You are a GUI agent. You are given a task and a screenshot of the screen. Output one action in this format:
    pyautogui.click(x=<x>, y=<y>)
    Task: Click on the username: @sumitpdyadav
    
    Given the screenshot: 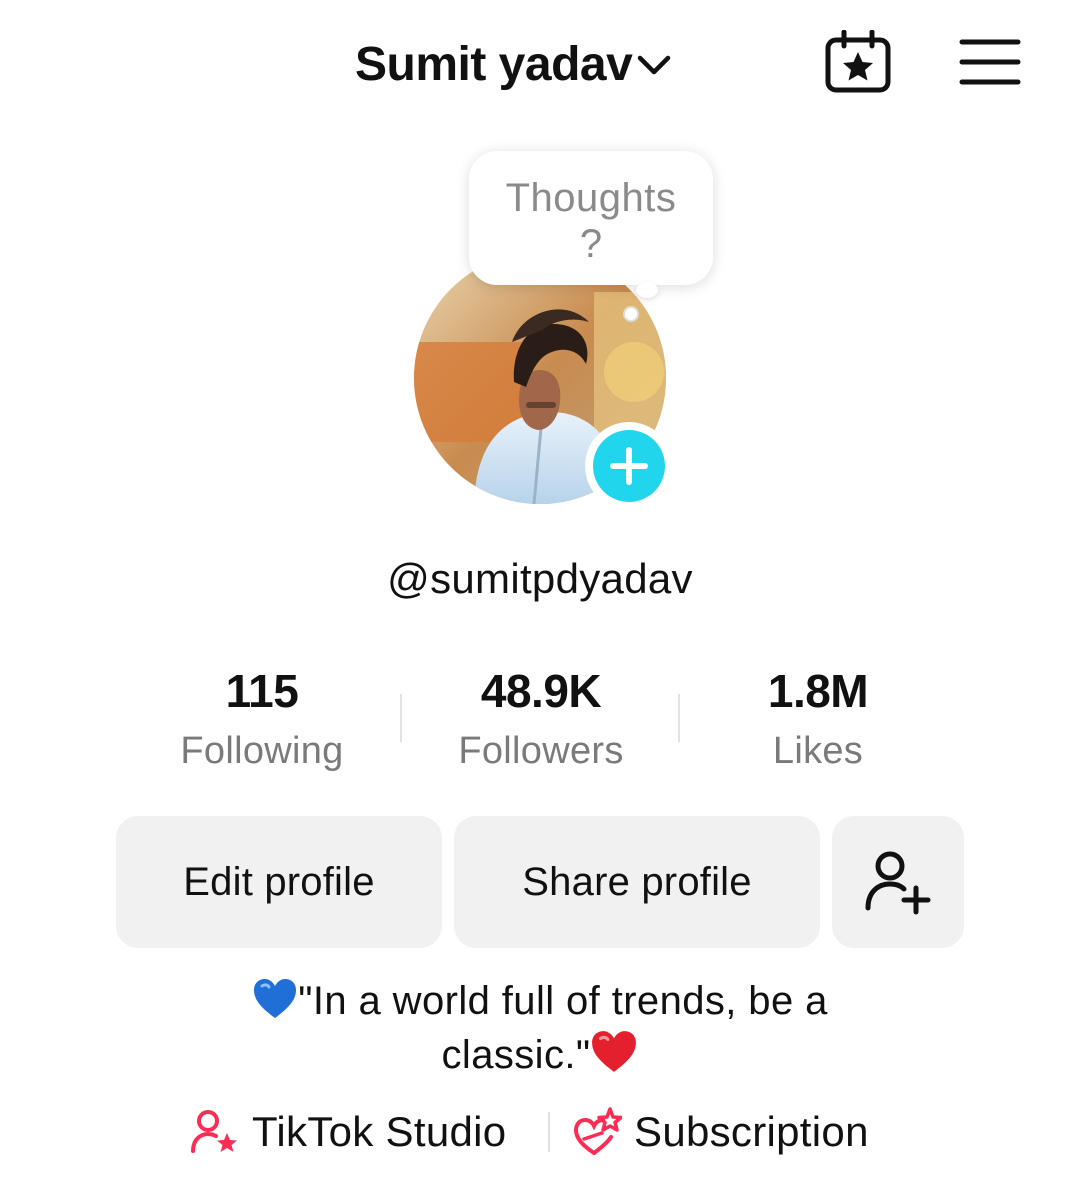 What is the action you would take?
    pyautogui.click(x=540, y=578)
    